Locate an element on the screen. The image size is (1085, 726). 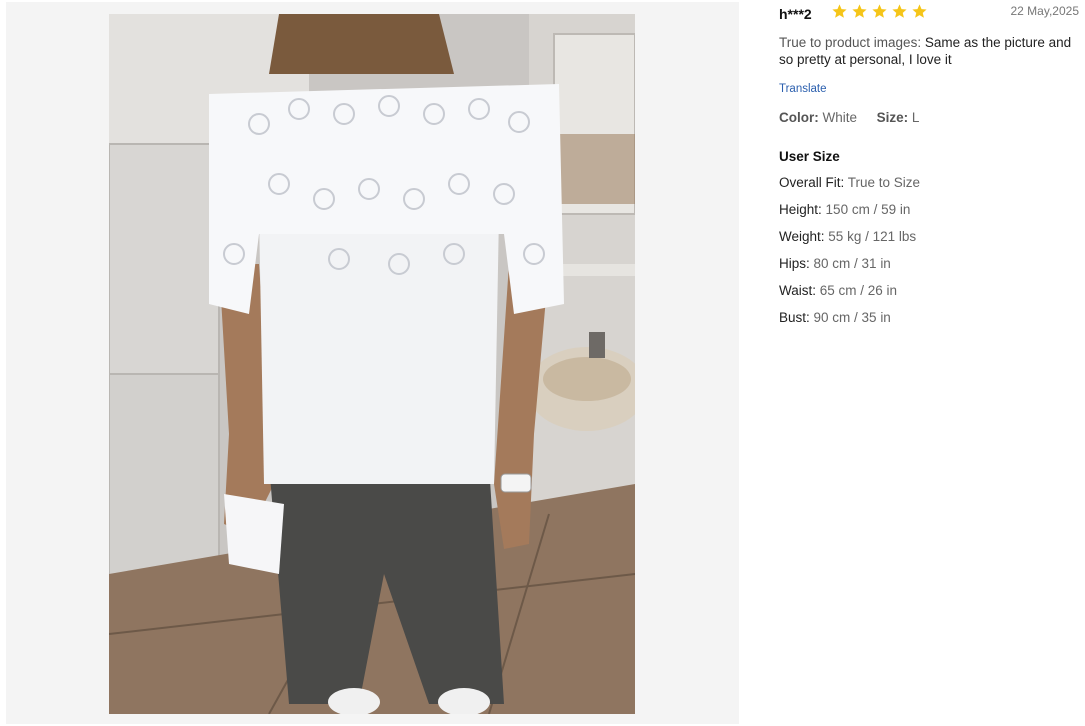
size-label: Size: is located at coordinates (892, 117).